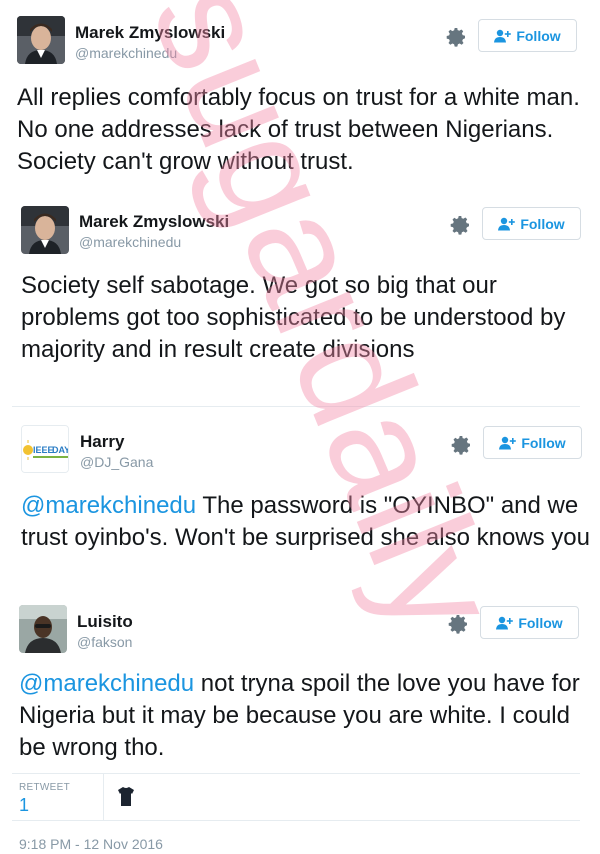  I want to click on author-handle: @DJ_Gana, so click(116, 462).